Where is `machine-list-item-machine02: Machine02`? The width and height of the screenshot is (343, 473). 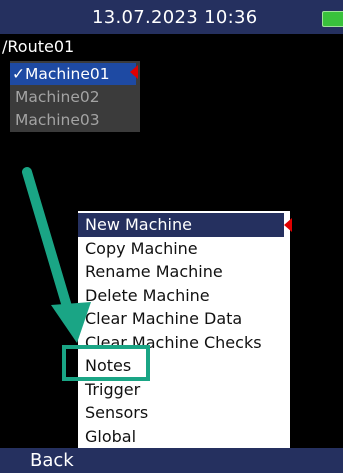
machine-list-item-machine02: Machine02 is located at coordinates (73, 97).